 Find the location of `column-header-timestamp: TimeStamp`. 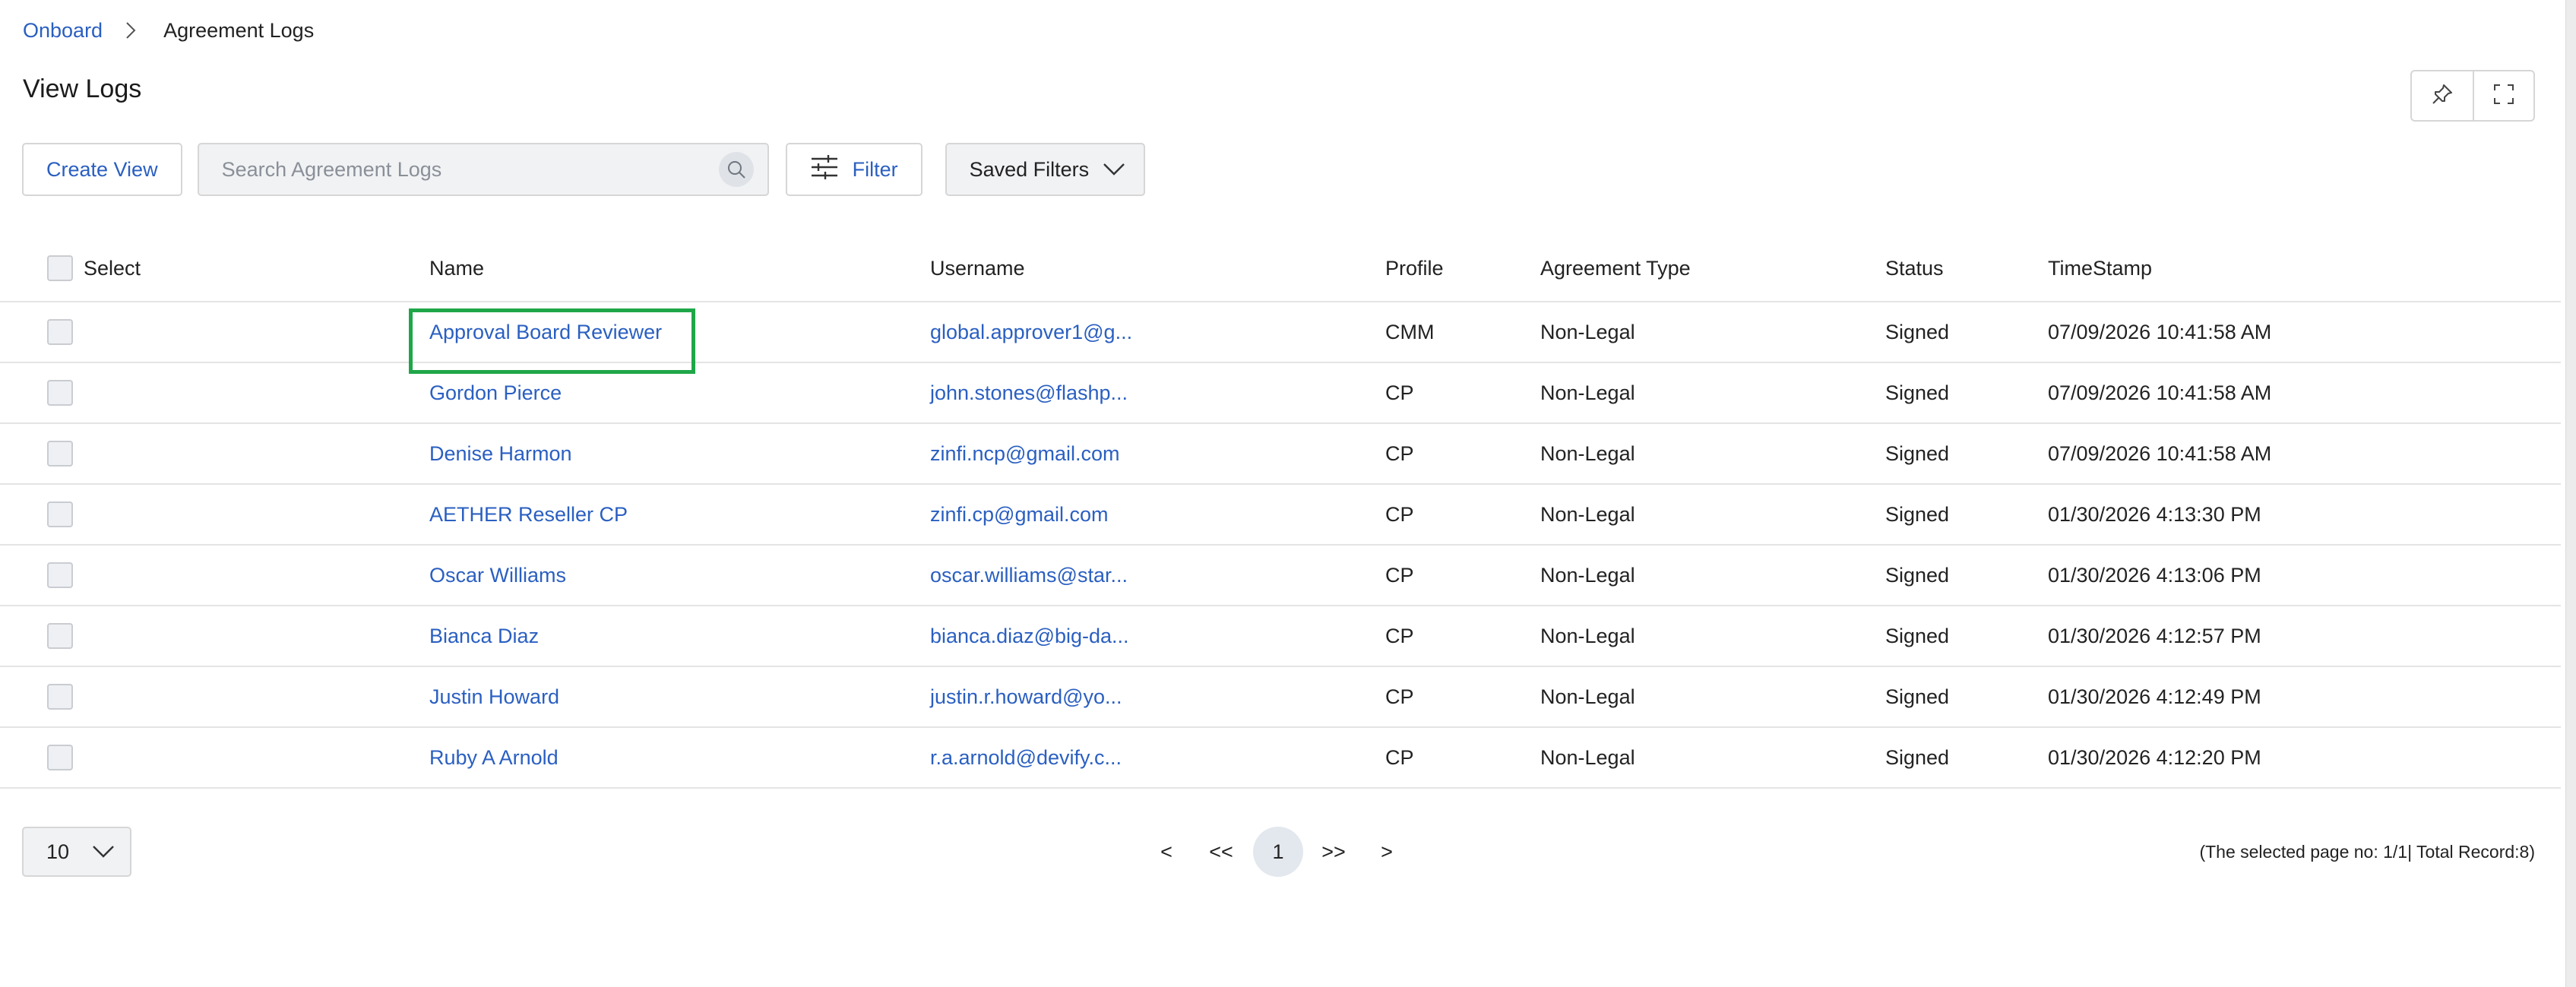

column-header-timestamp: TimeStamp is located at coordinates (2100, 268).